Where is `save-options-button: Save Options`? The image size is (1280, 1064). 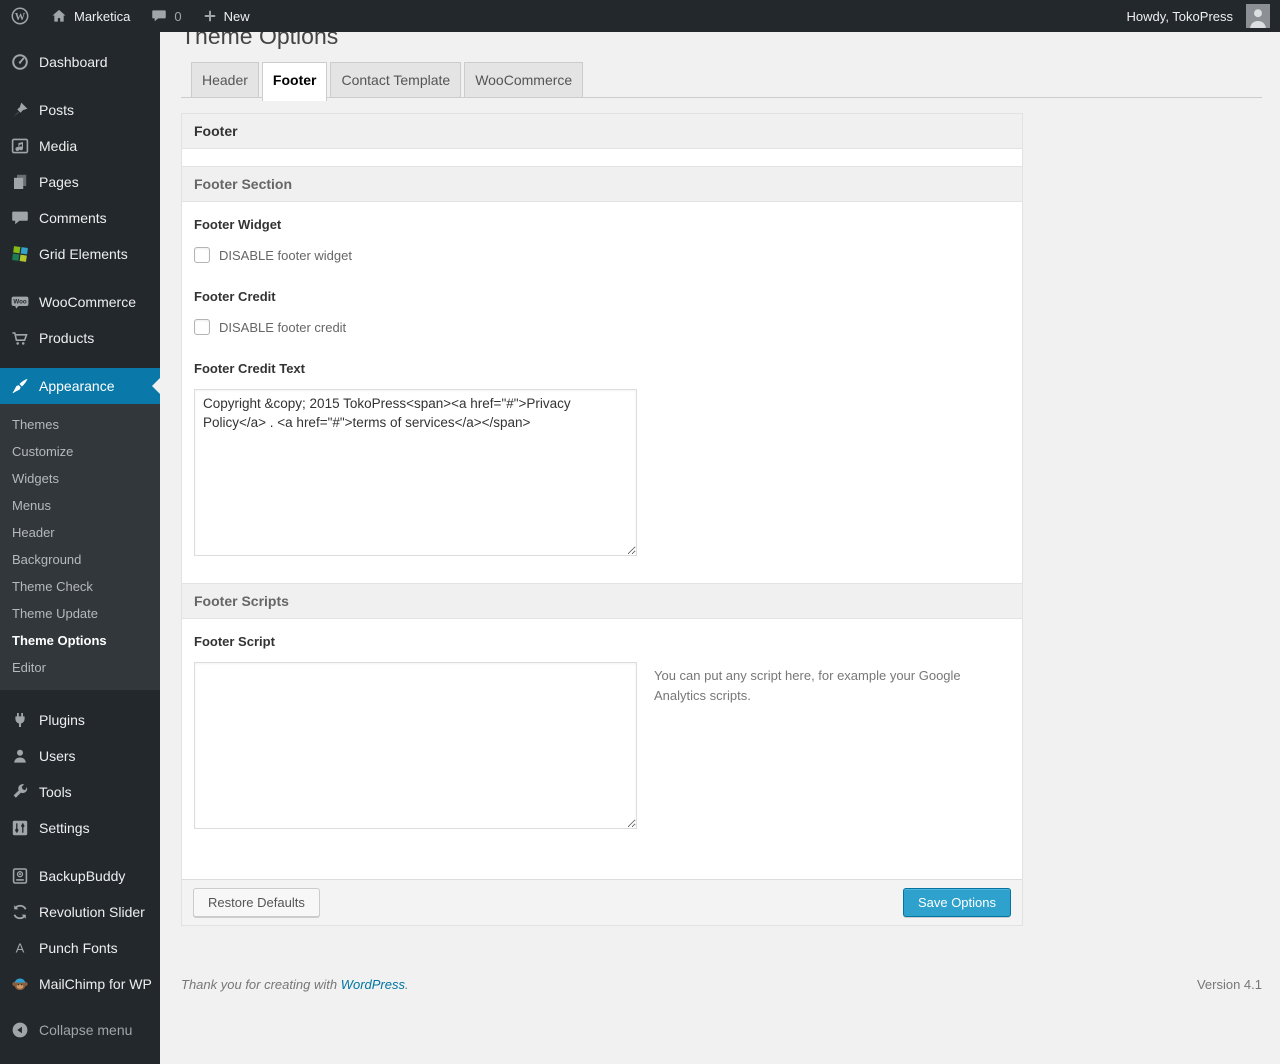 save-options-button: Save Options is located at coordinates (956, 902).